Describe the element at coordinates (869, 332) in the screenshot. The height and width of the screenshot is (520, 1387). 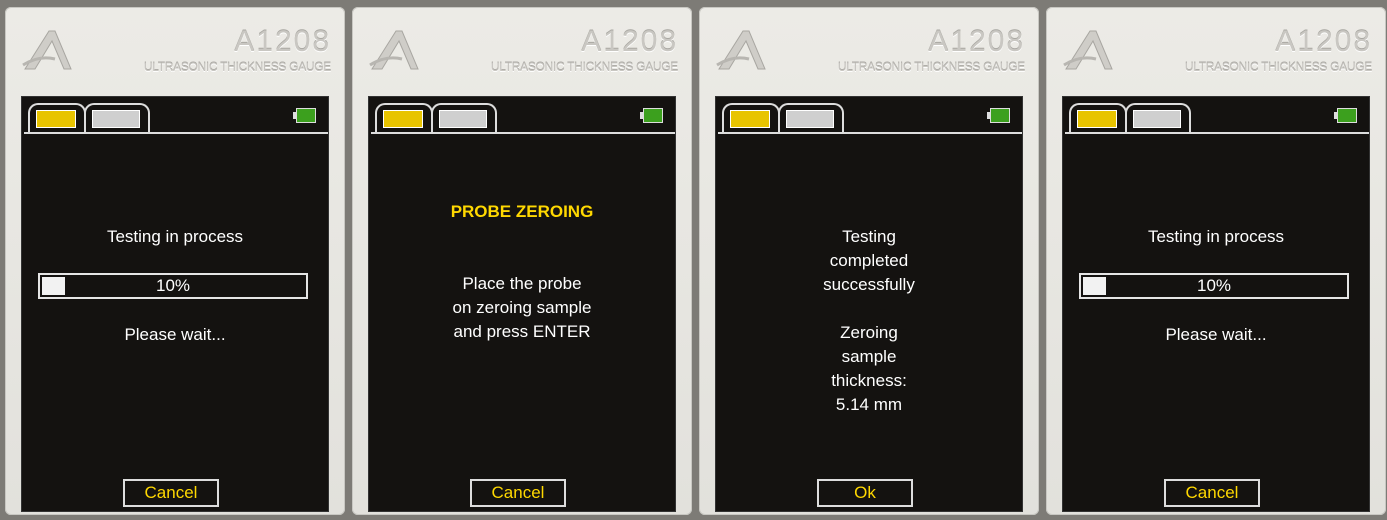
I see `thickness-line: Zeroing` at that location.